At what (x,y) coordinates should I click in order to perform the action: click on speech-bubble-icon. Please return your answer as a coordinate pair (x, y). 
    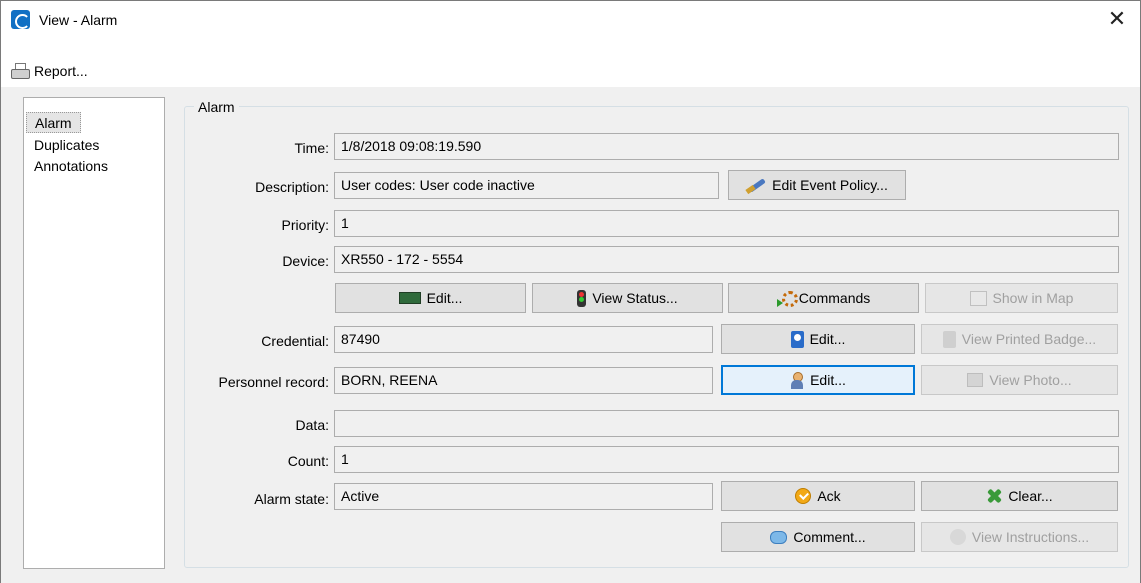
    Looking at the image, I should click on (779, 537).